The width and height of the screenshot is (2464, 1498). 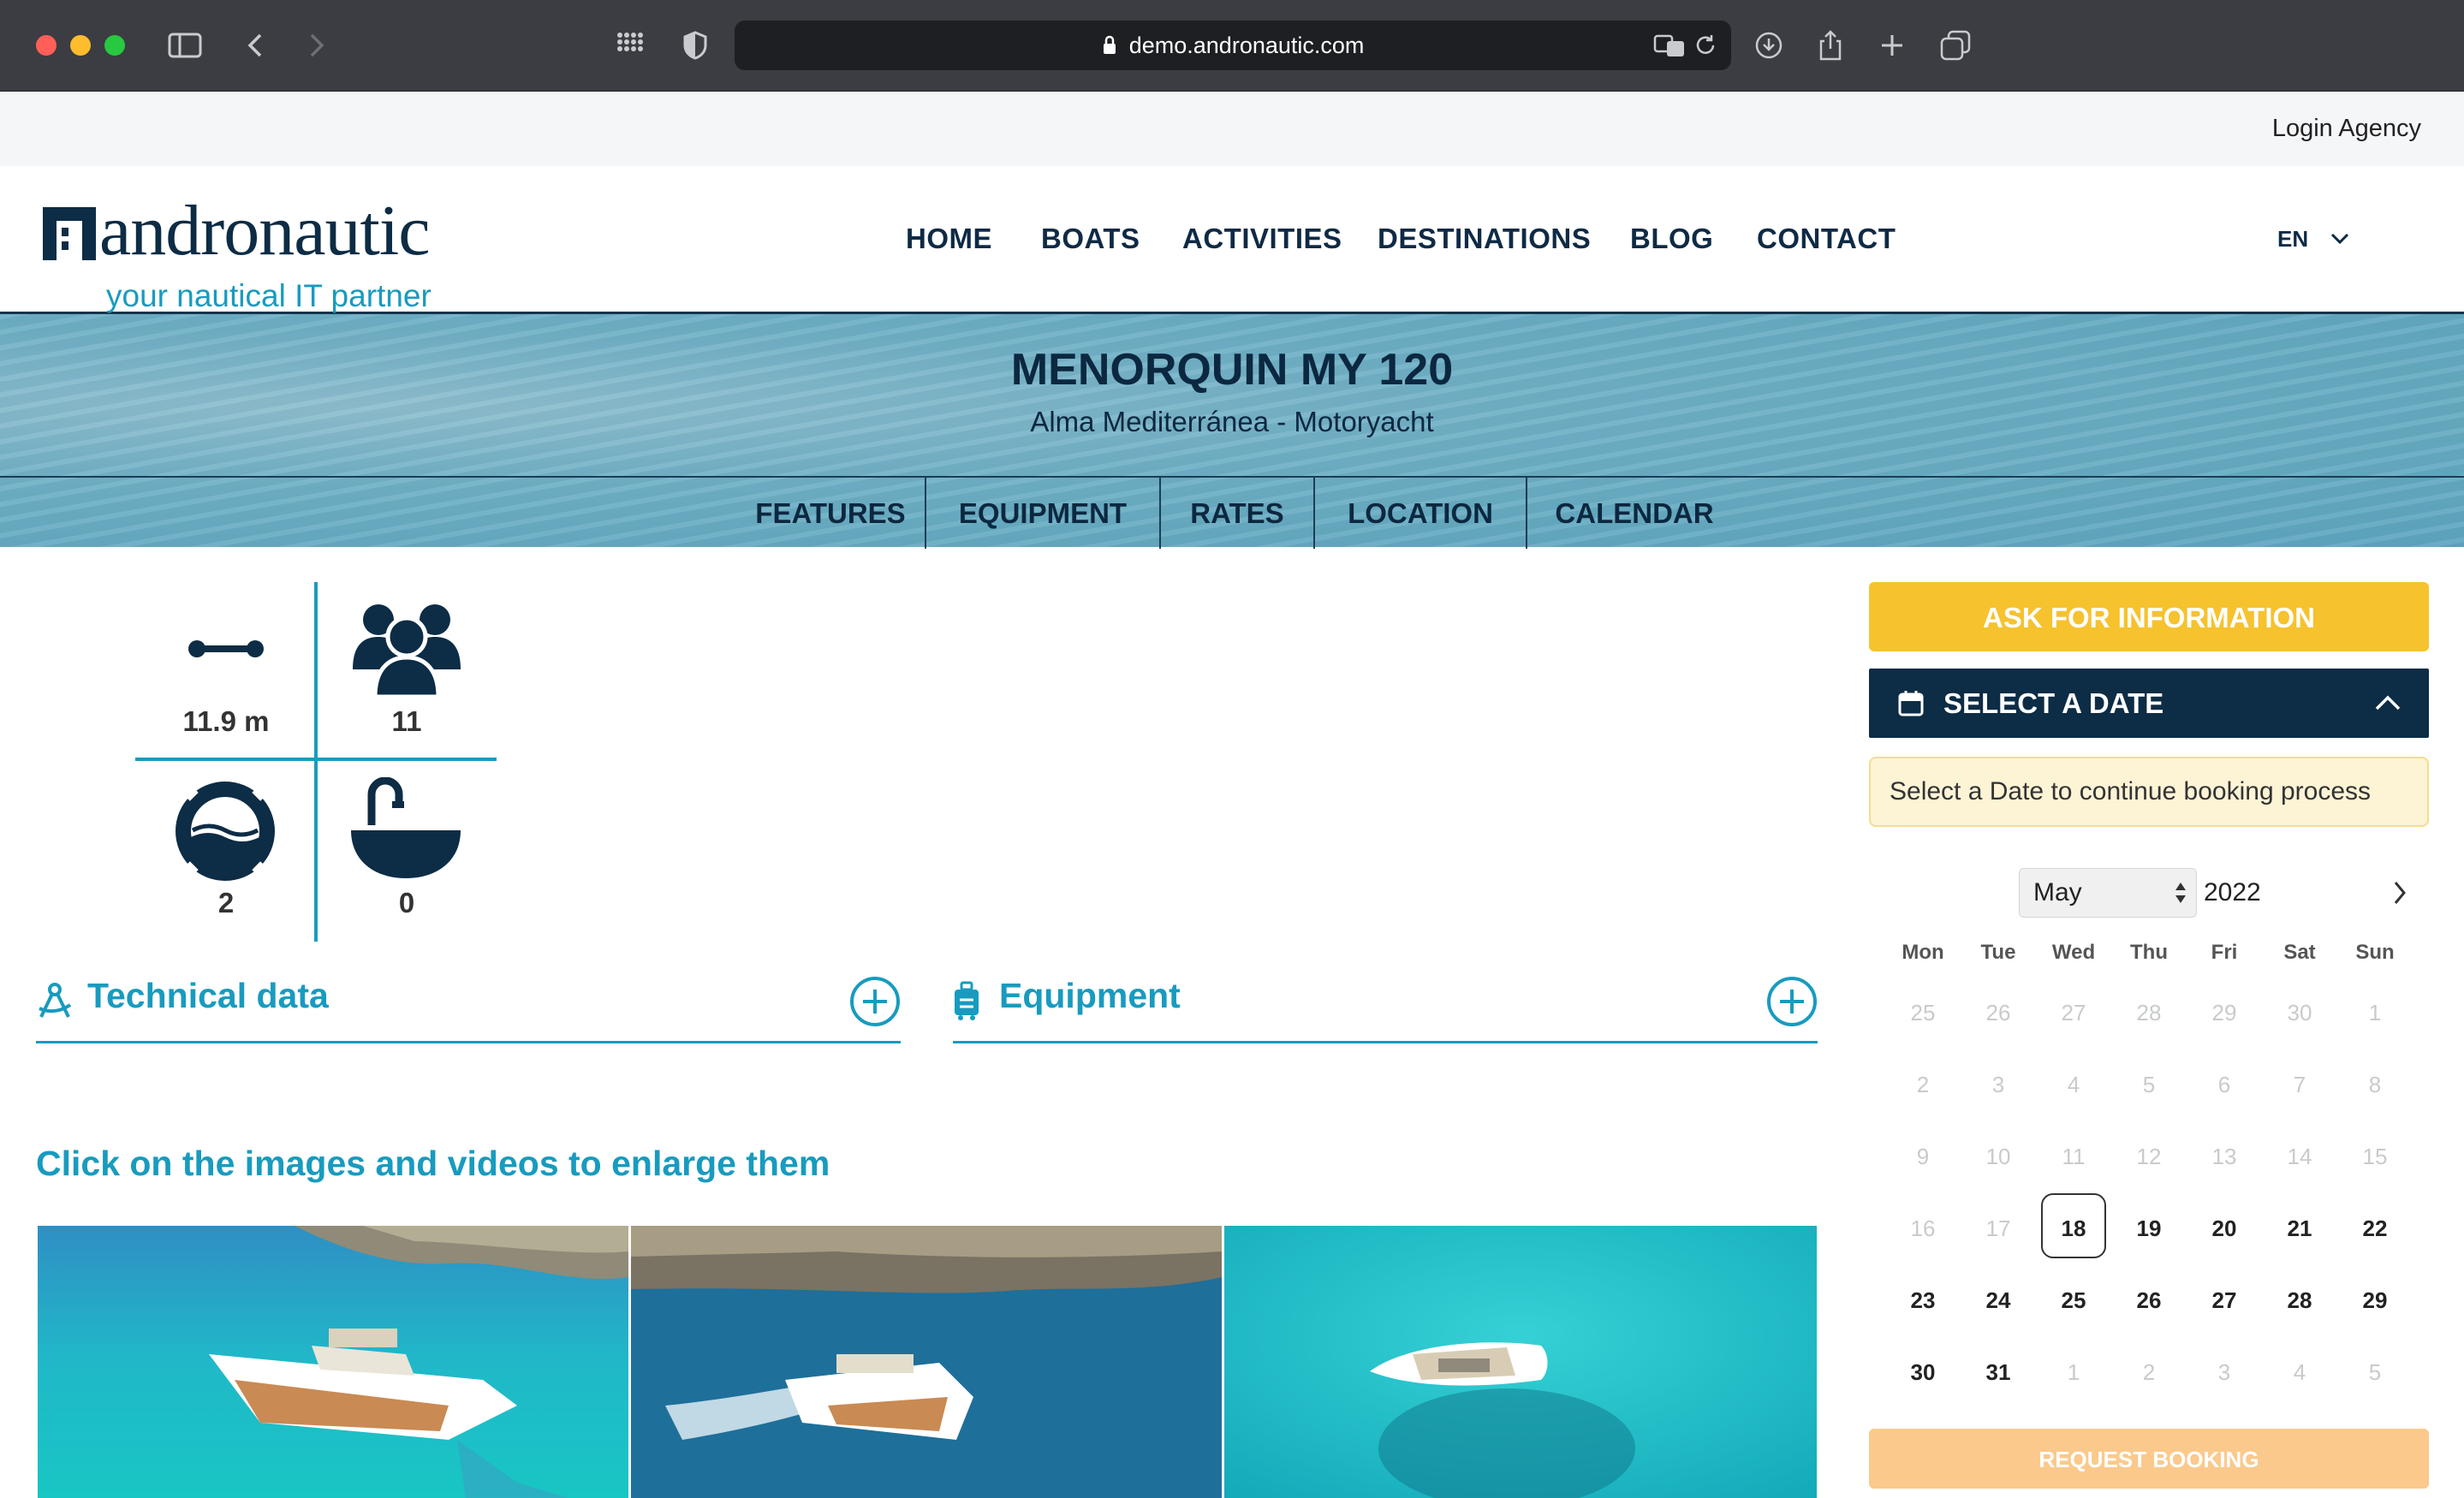 What do you see at coordinates (80, 45) in the screenshot?
I see `minimize-window-button` at bounding box center [80, 45].